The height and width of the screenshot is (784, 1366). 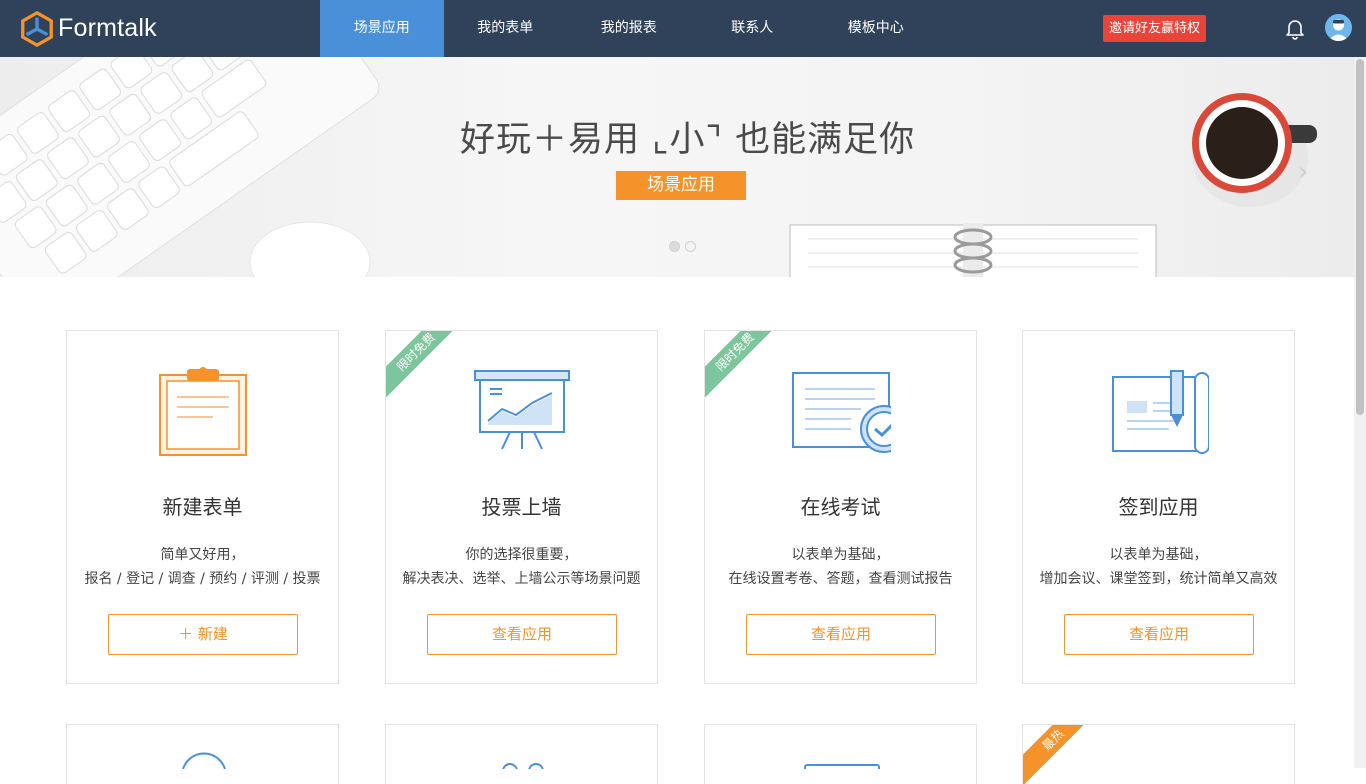 What do you see at coordinates (1338, 27) in the screenshot?
I see `user-avatar-icon` at bounding box center [1338, 27].